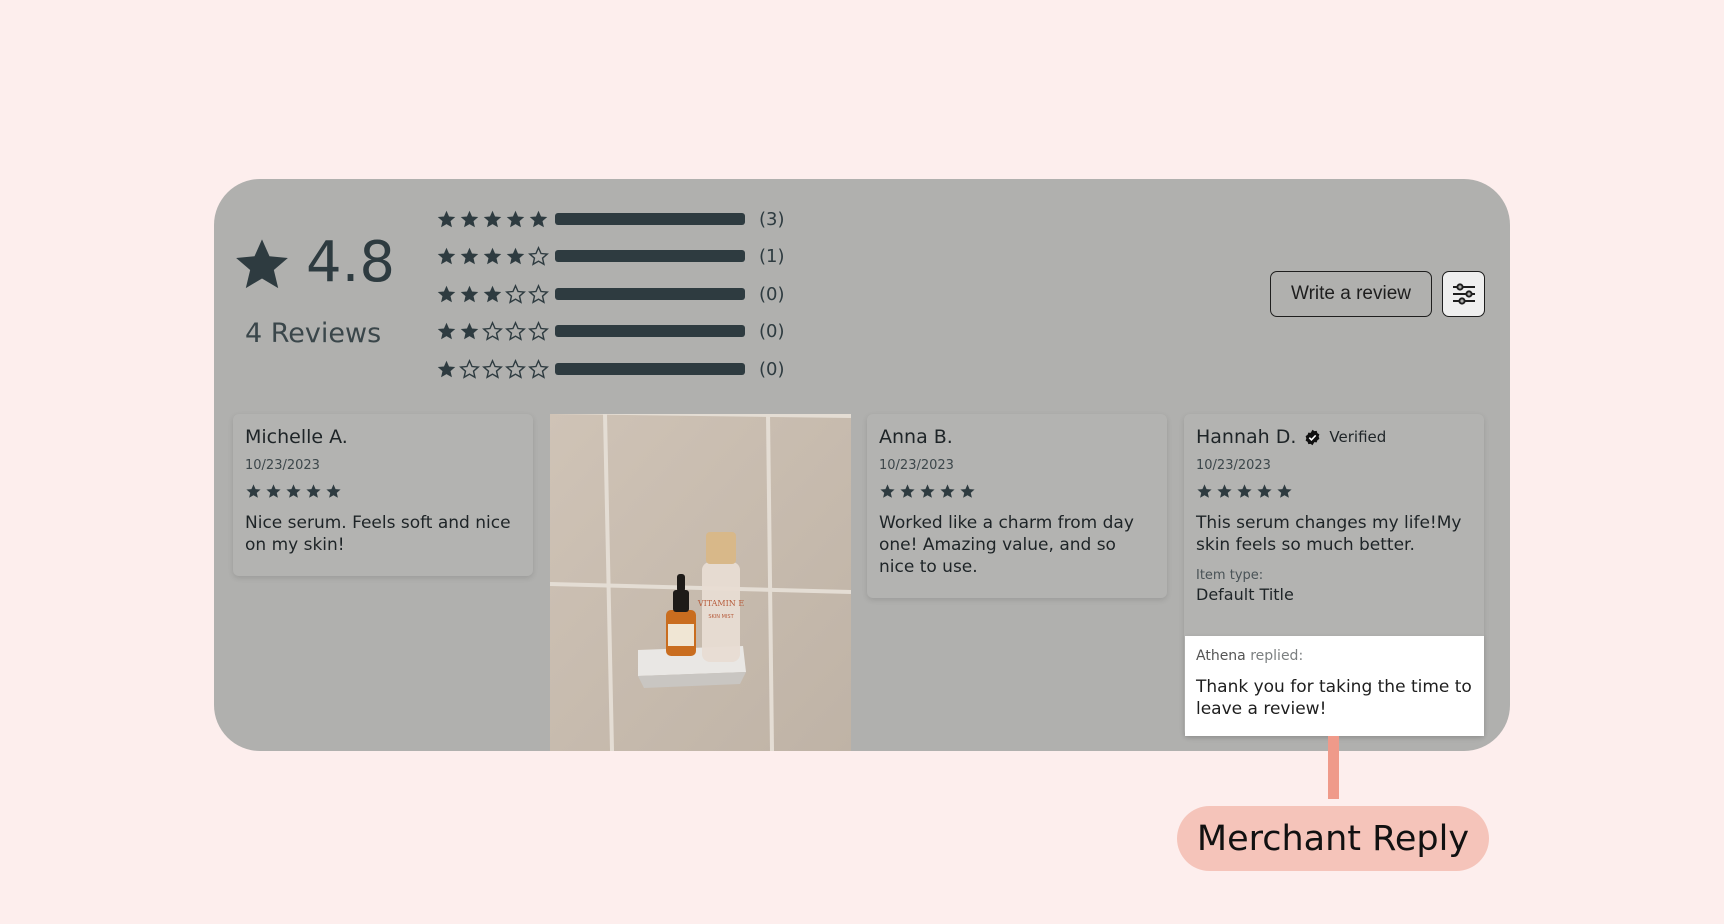 This screenshot has height=924, width=1724. I want to click on rating-row-1: (0), so click(610, 369).